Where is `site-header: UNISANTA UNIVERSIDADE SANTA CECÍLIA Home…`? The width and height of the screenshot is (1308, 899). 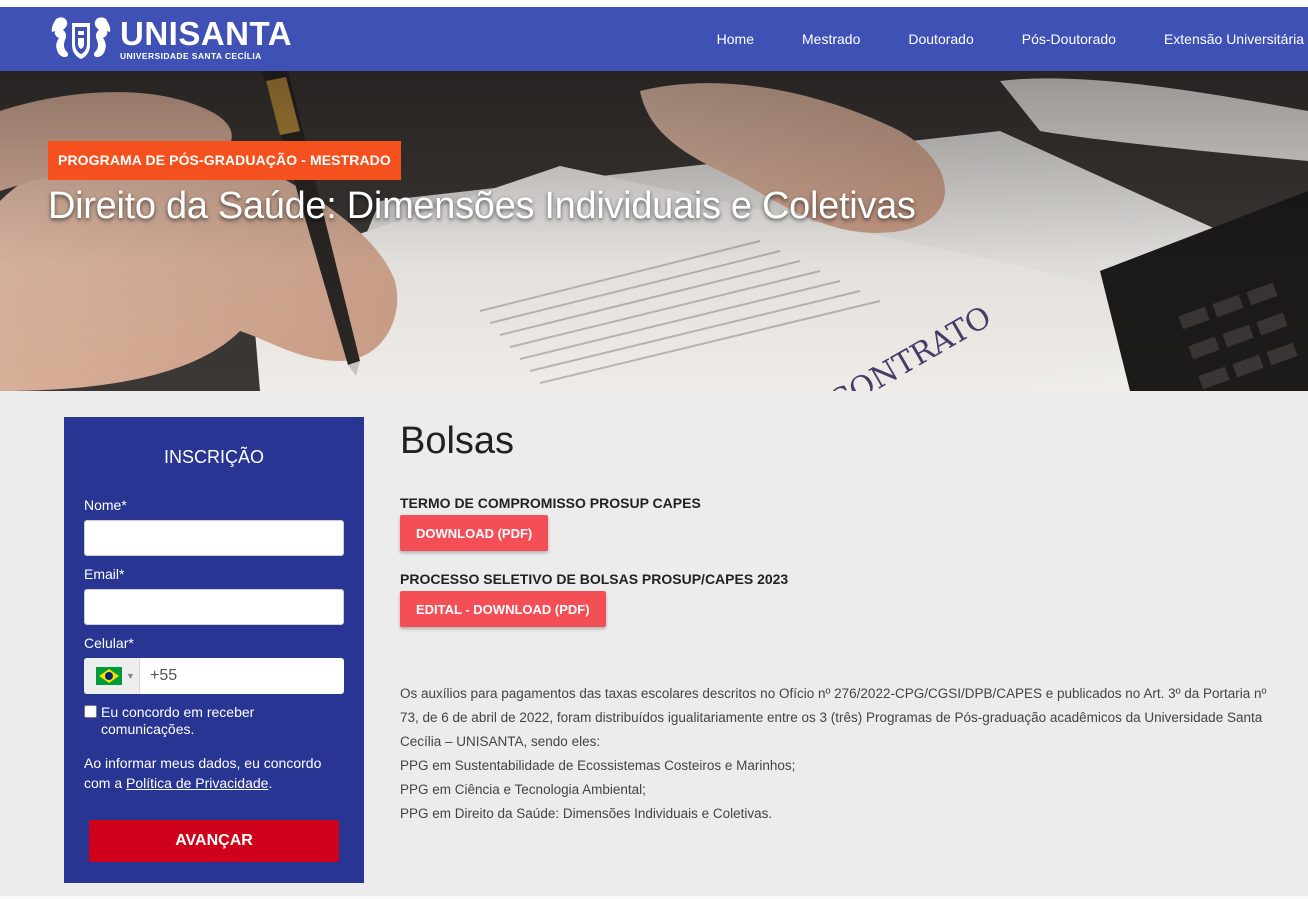
site-header: UNISANTA UNIVERSIDADE SANTA CECÍLIA Home… is located at coordinates (654, 39).